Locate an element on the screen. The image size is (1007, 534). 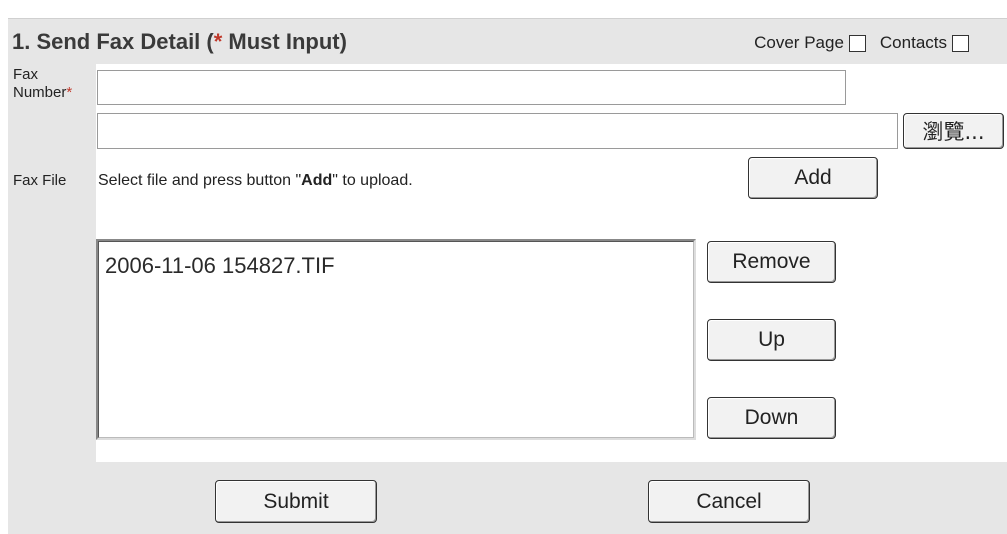
upload-hint-prefix: Select file and press button " is located at coordinates (200, 180).